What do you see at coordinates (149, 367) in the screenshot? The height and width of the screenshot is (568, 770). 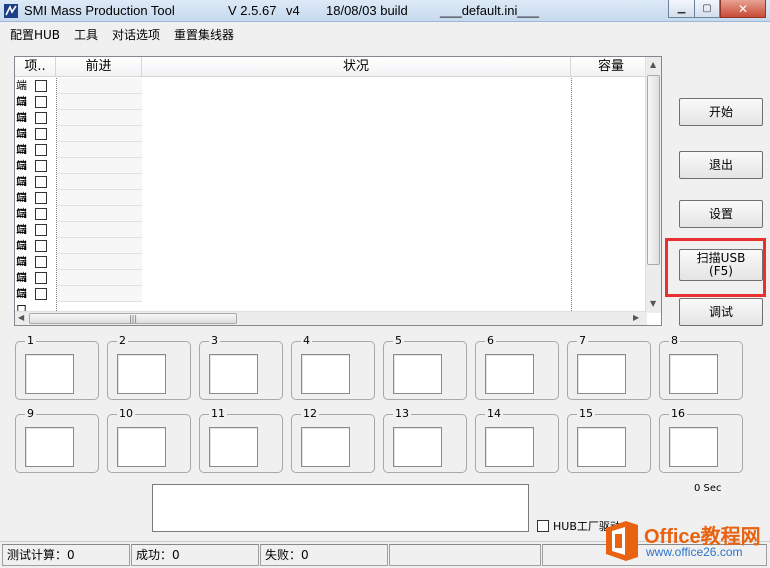 I see `port-slot: 2` at bounding box center [149, 367].